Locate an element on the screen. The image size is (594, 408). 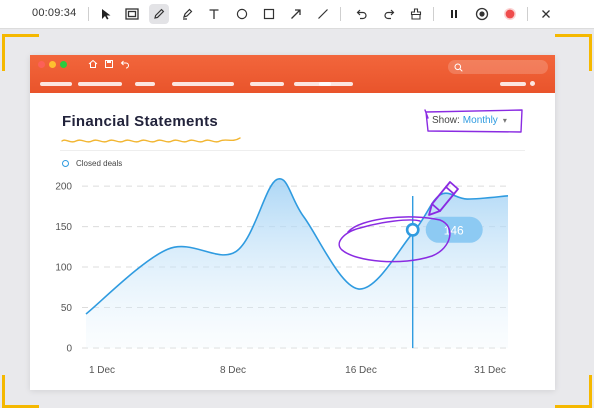
y-tick-label: 150 is located at coordinates (63, 227).